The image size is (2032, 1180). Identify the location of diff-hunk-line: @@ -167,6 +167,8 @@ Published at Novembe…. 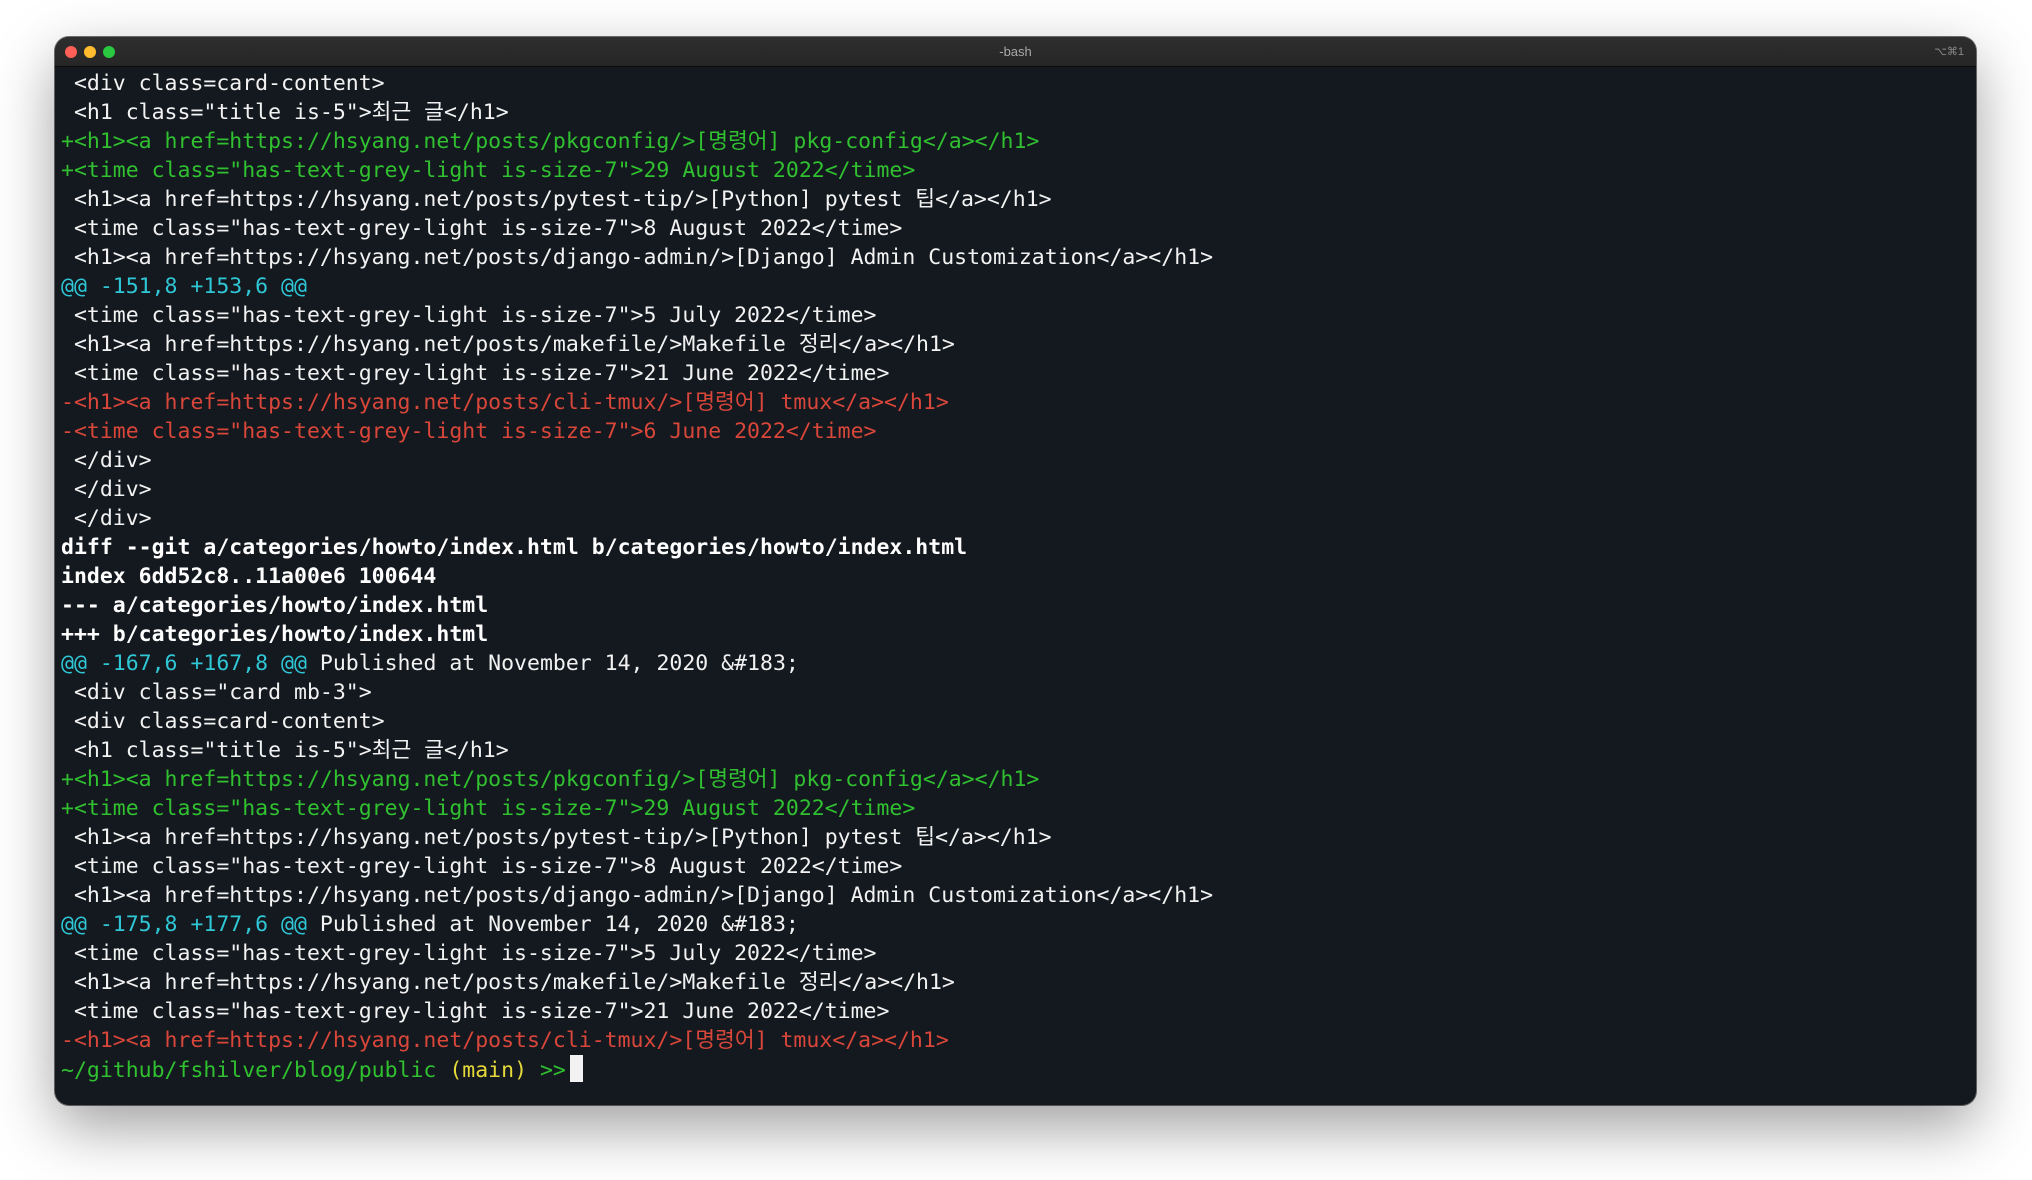
(1018, 663).